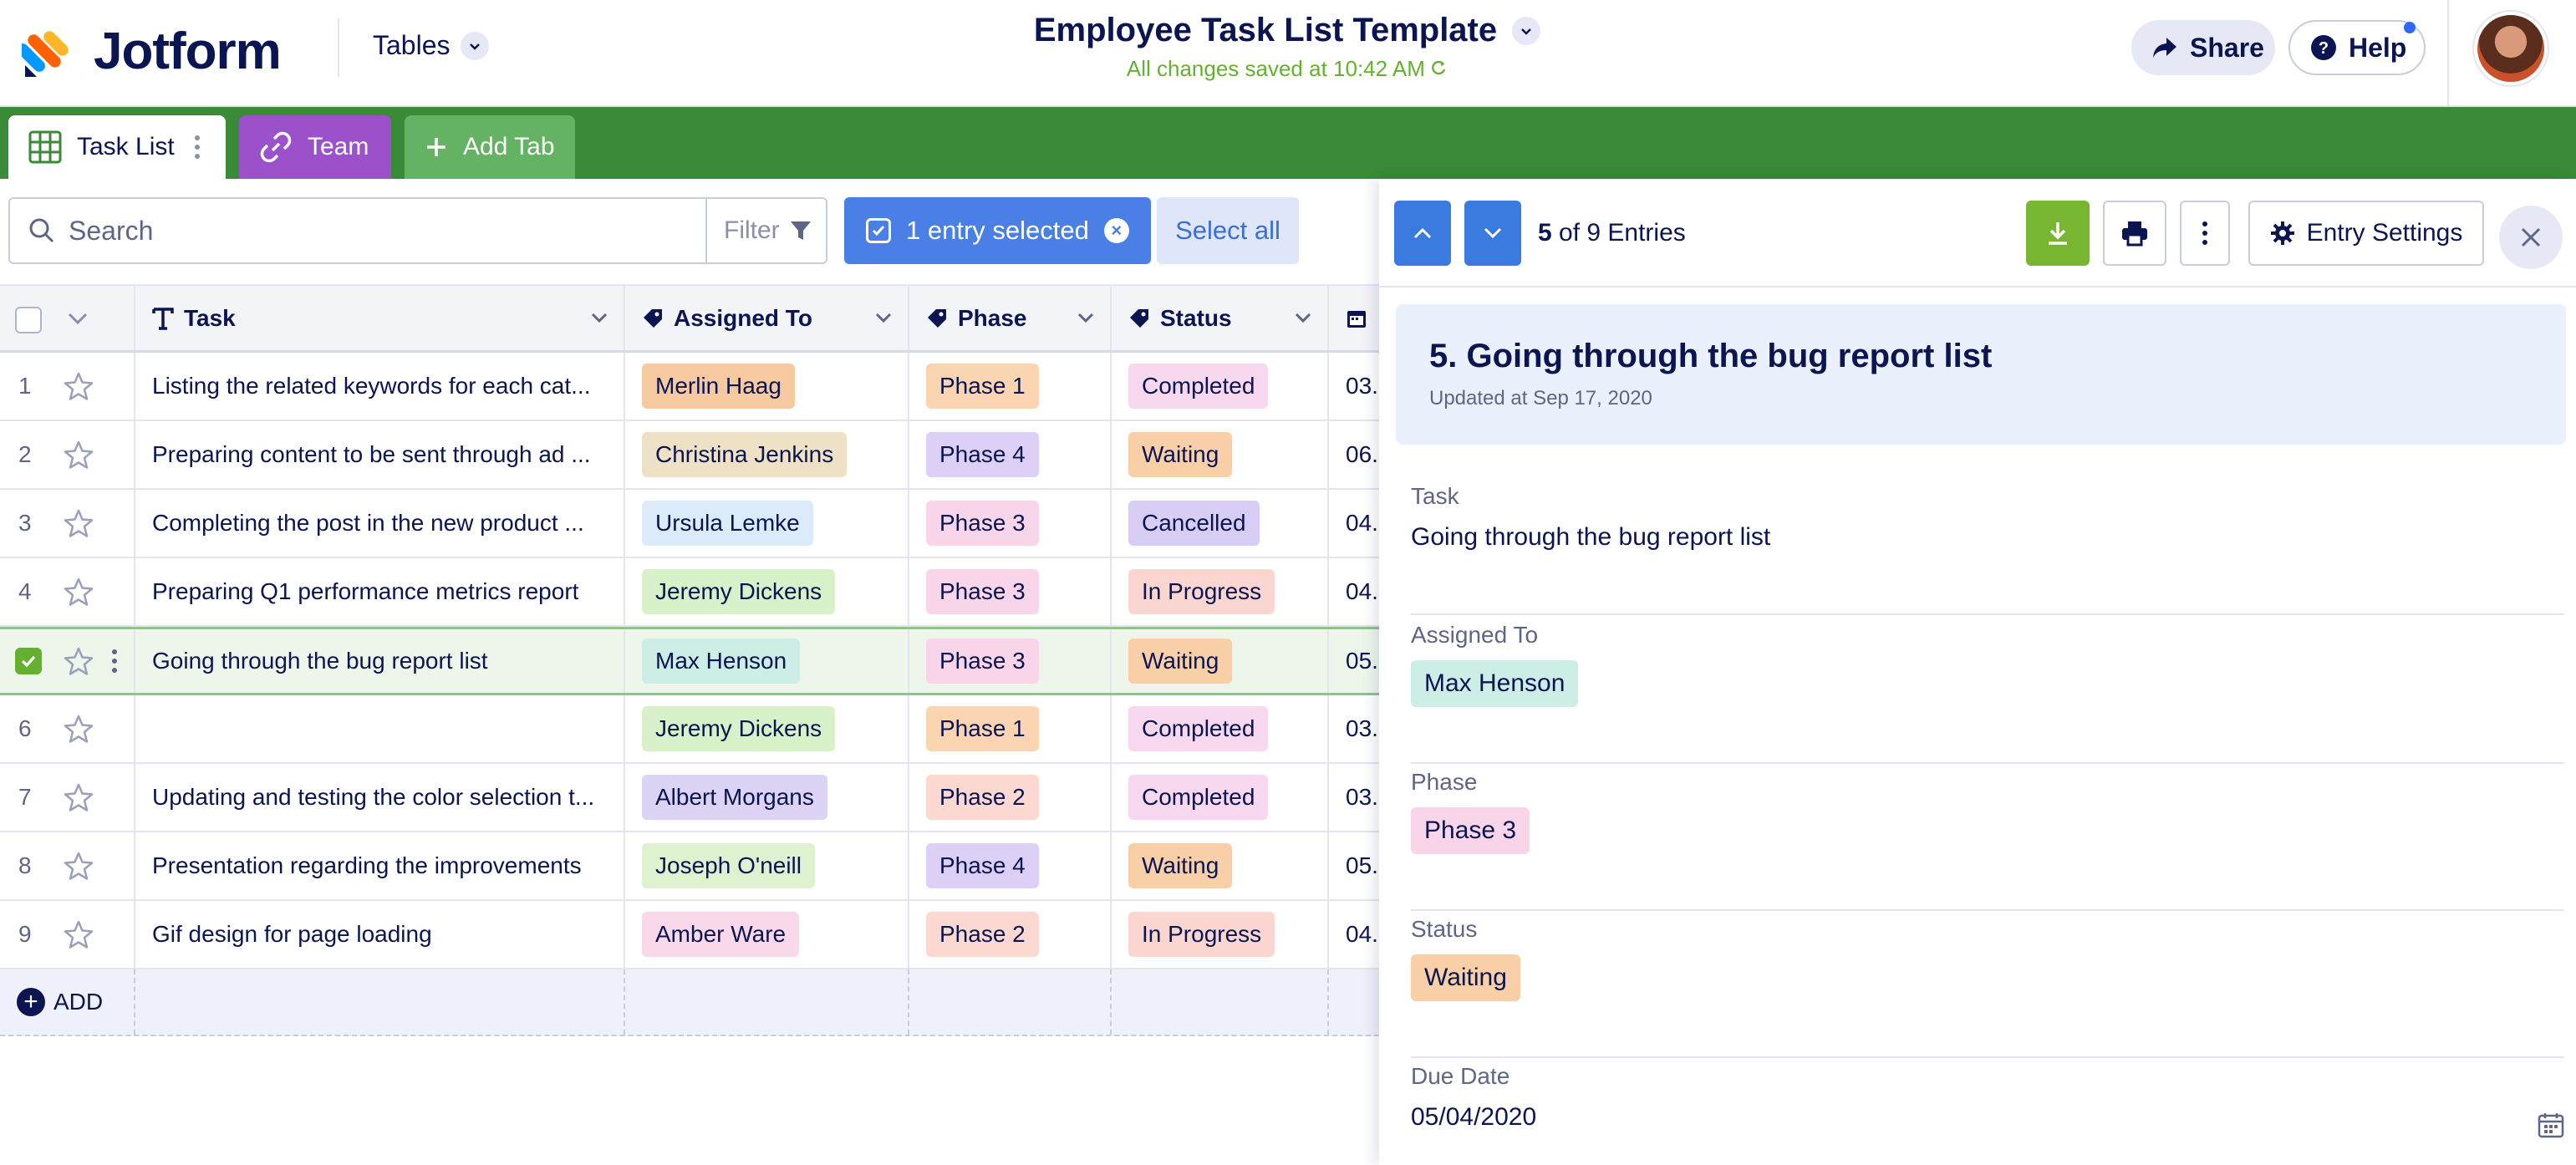 This screenshot has width=2576, height=1165. Describe the element at coordinates (767, 865) in the screenshot. I see `assigned-cell: Joseph O'neill` at that location.